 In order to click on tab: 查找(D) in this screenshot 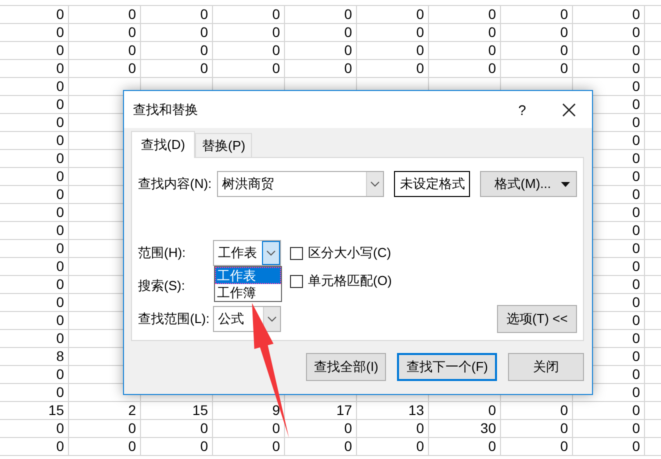, I will do `click(163, 144)`.